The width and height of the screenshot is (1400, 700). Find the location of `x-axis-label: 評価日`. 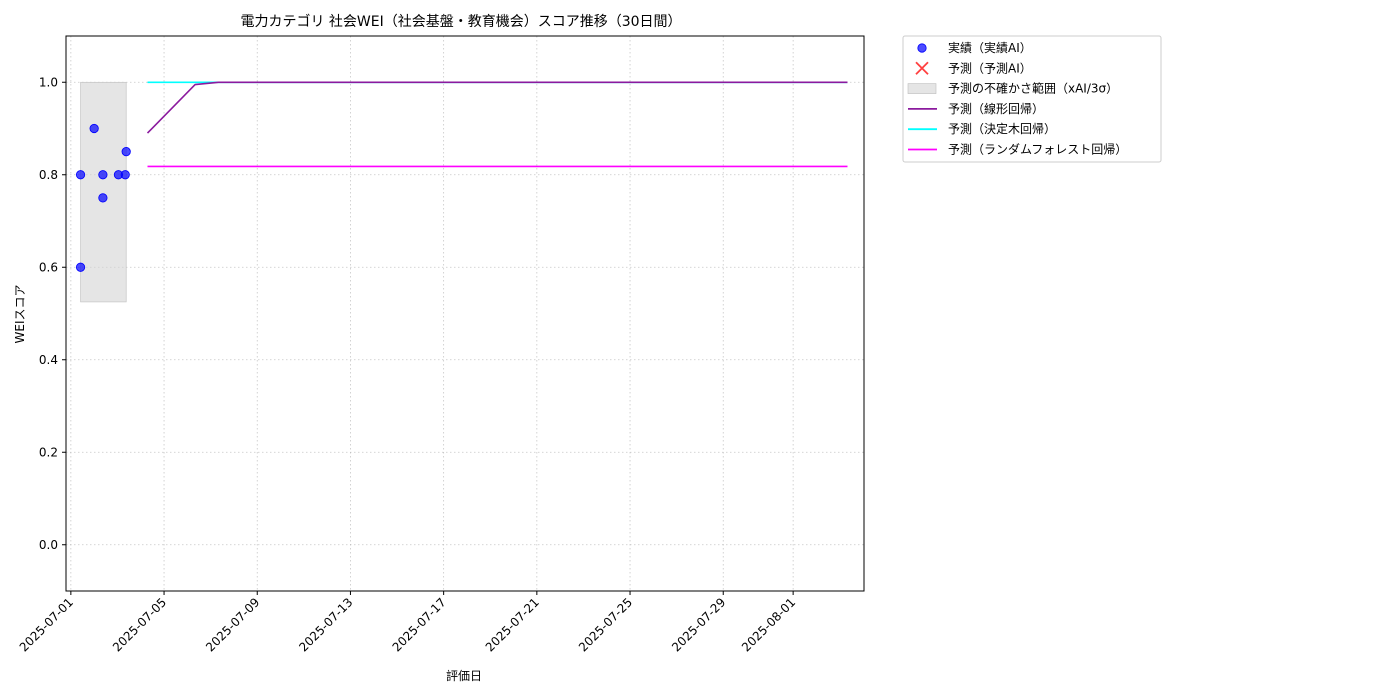

x-axis-label: 評価日 is located at coordinates (464, 675).